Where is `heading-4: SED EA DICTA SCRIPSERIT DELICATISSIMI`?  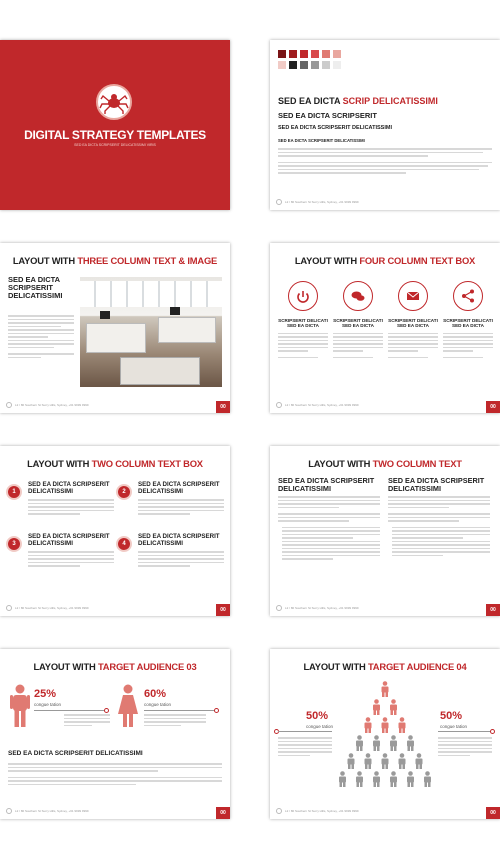
heading-4: SED EA DICTA SCRIPSERIT DELICATISSIMI is located at coordinates (321, 140).